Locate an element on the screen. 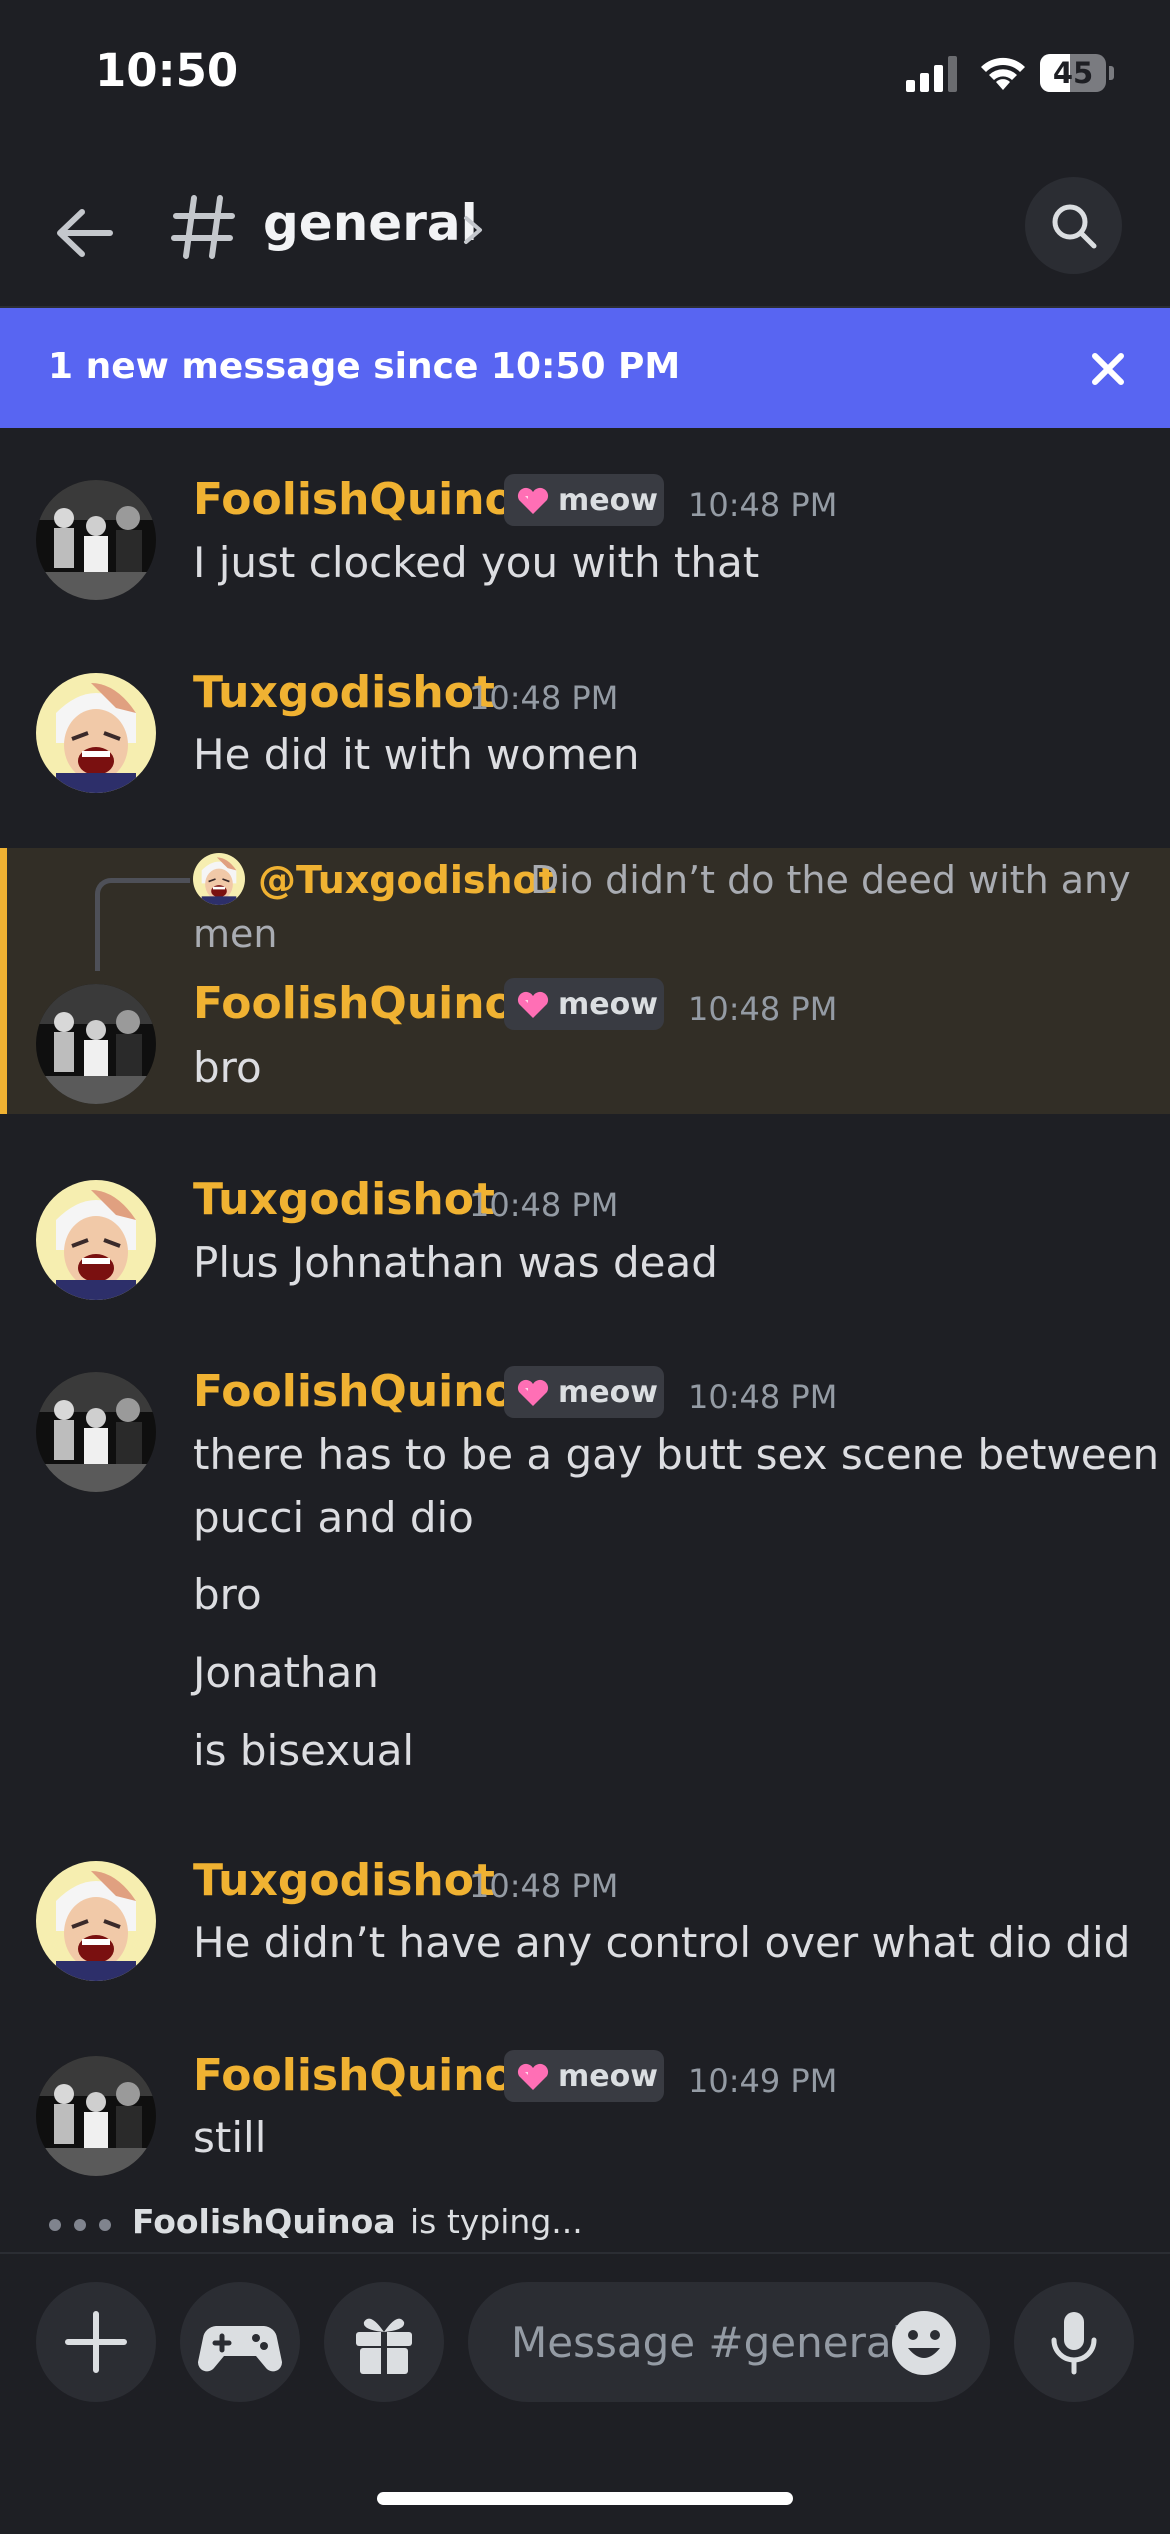 The width and height of the screenshot is (1170, 2534). status-time: 10:50 is located at coordinates (167, 70).